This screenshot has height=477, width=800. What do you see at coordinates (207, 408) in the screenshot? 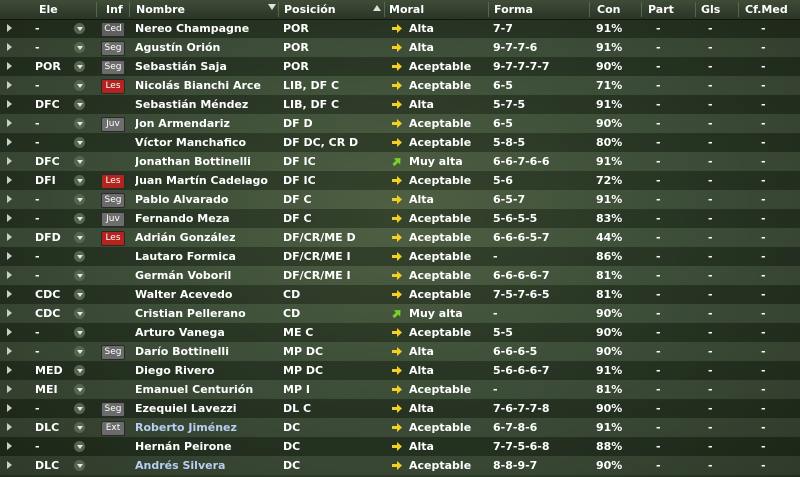
I see `player-name: Ezequiel Lavezzi` at bounding box center [207, 408].